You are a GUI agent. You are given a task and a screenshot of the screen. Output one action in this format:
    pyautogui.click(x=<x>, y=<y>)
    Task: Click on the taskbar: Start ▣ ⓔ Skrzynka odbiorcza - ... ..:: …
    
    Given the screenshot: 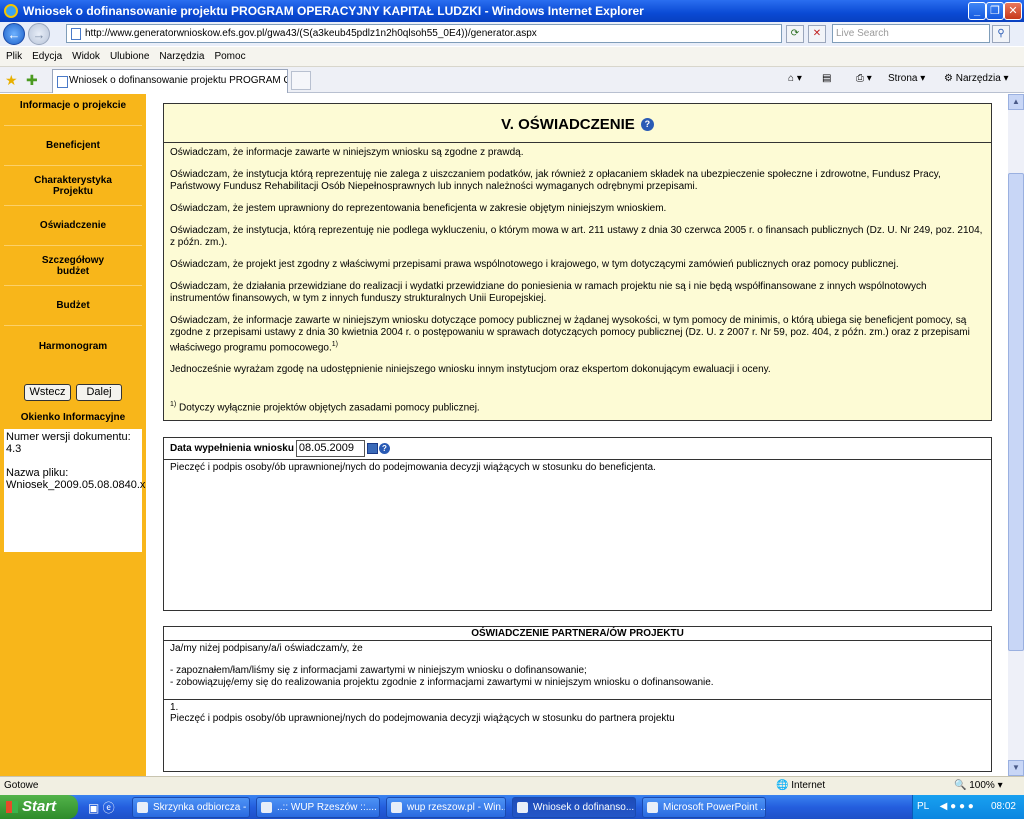 What is the action you would take?
    pyautogui.click(x=512, y=807)
    